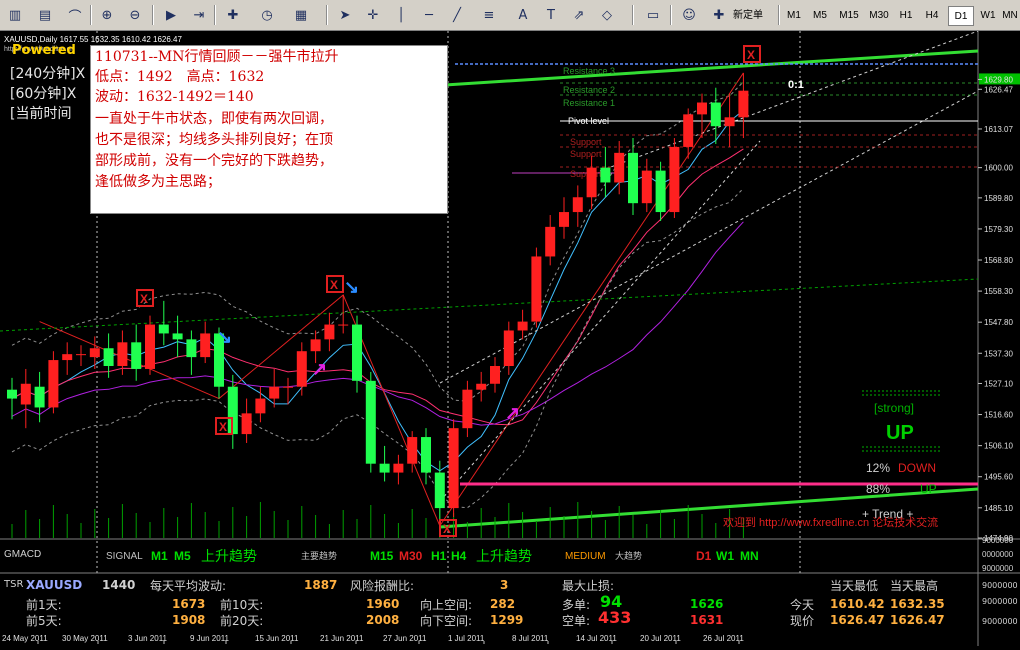 Image resolution: width=1020 pixels, height=650 pixels. I want to click on tf-m30: M30, so click(879, 15).